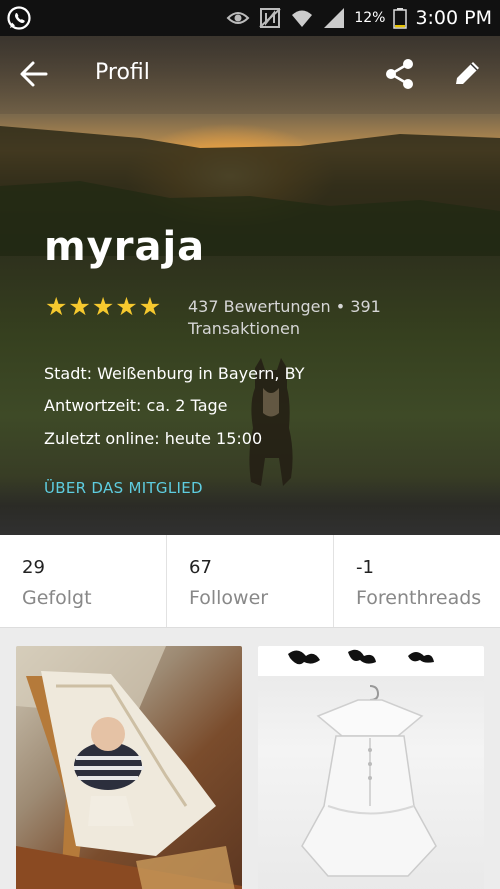 The width and height of the screenshot is (500, 889). I want to click on stat-label: Forenthreads, so click(419, 598).